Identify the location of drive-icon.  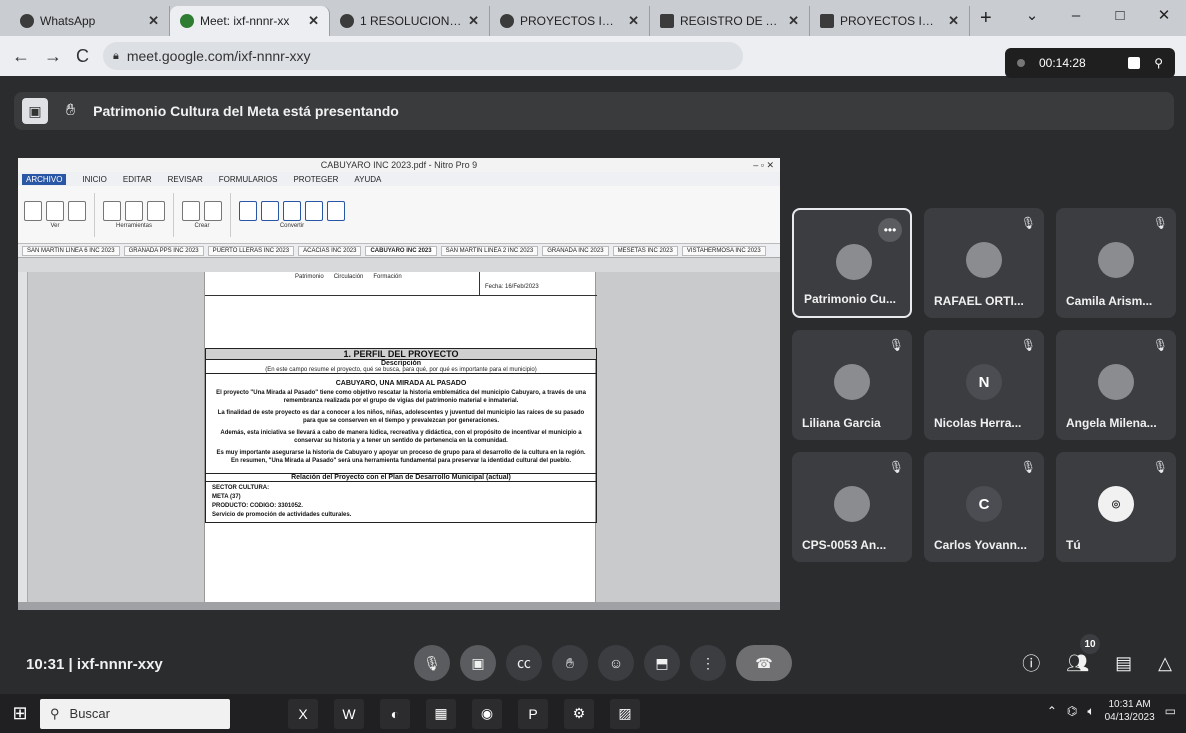
(507, 21).